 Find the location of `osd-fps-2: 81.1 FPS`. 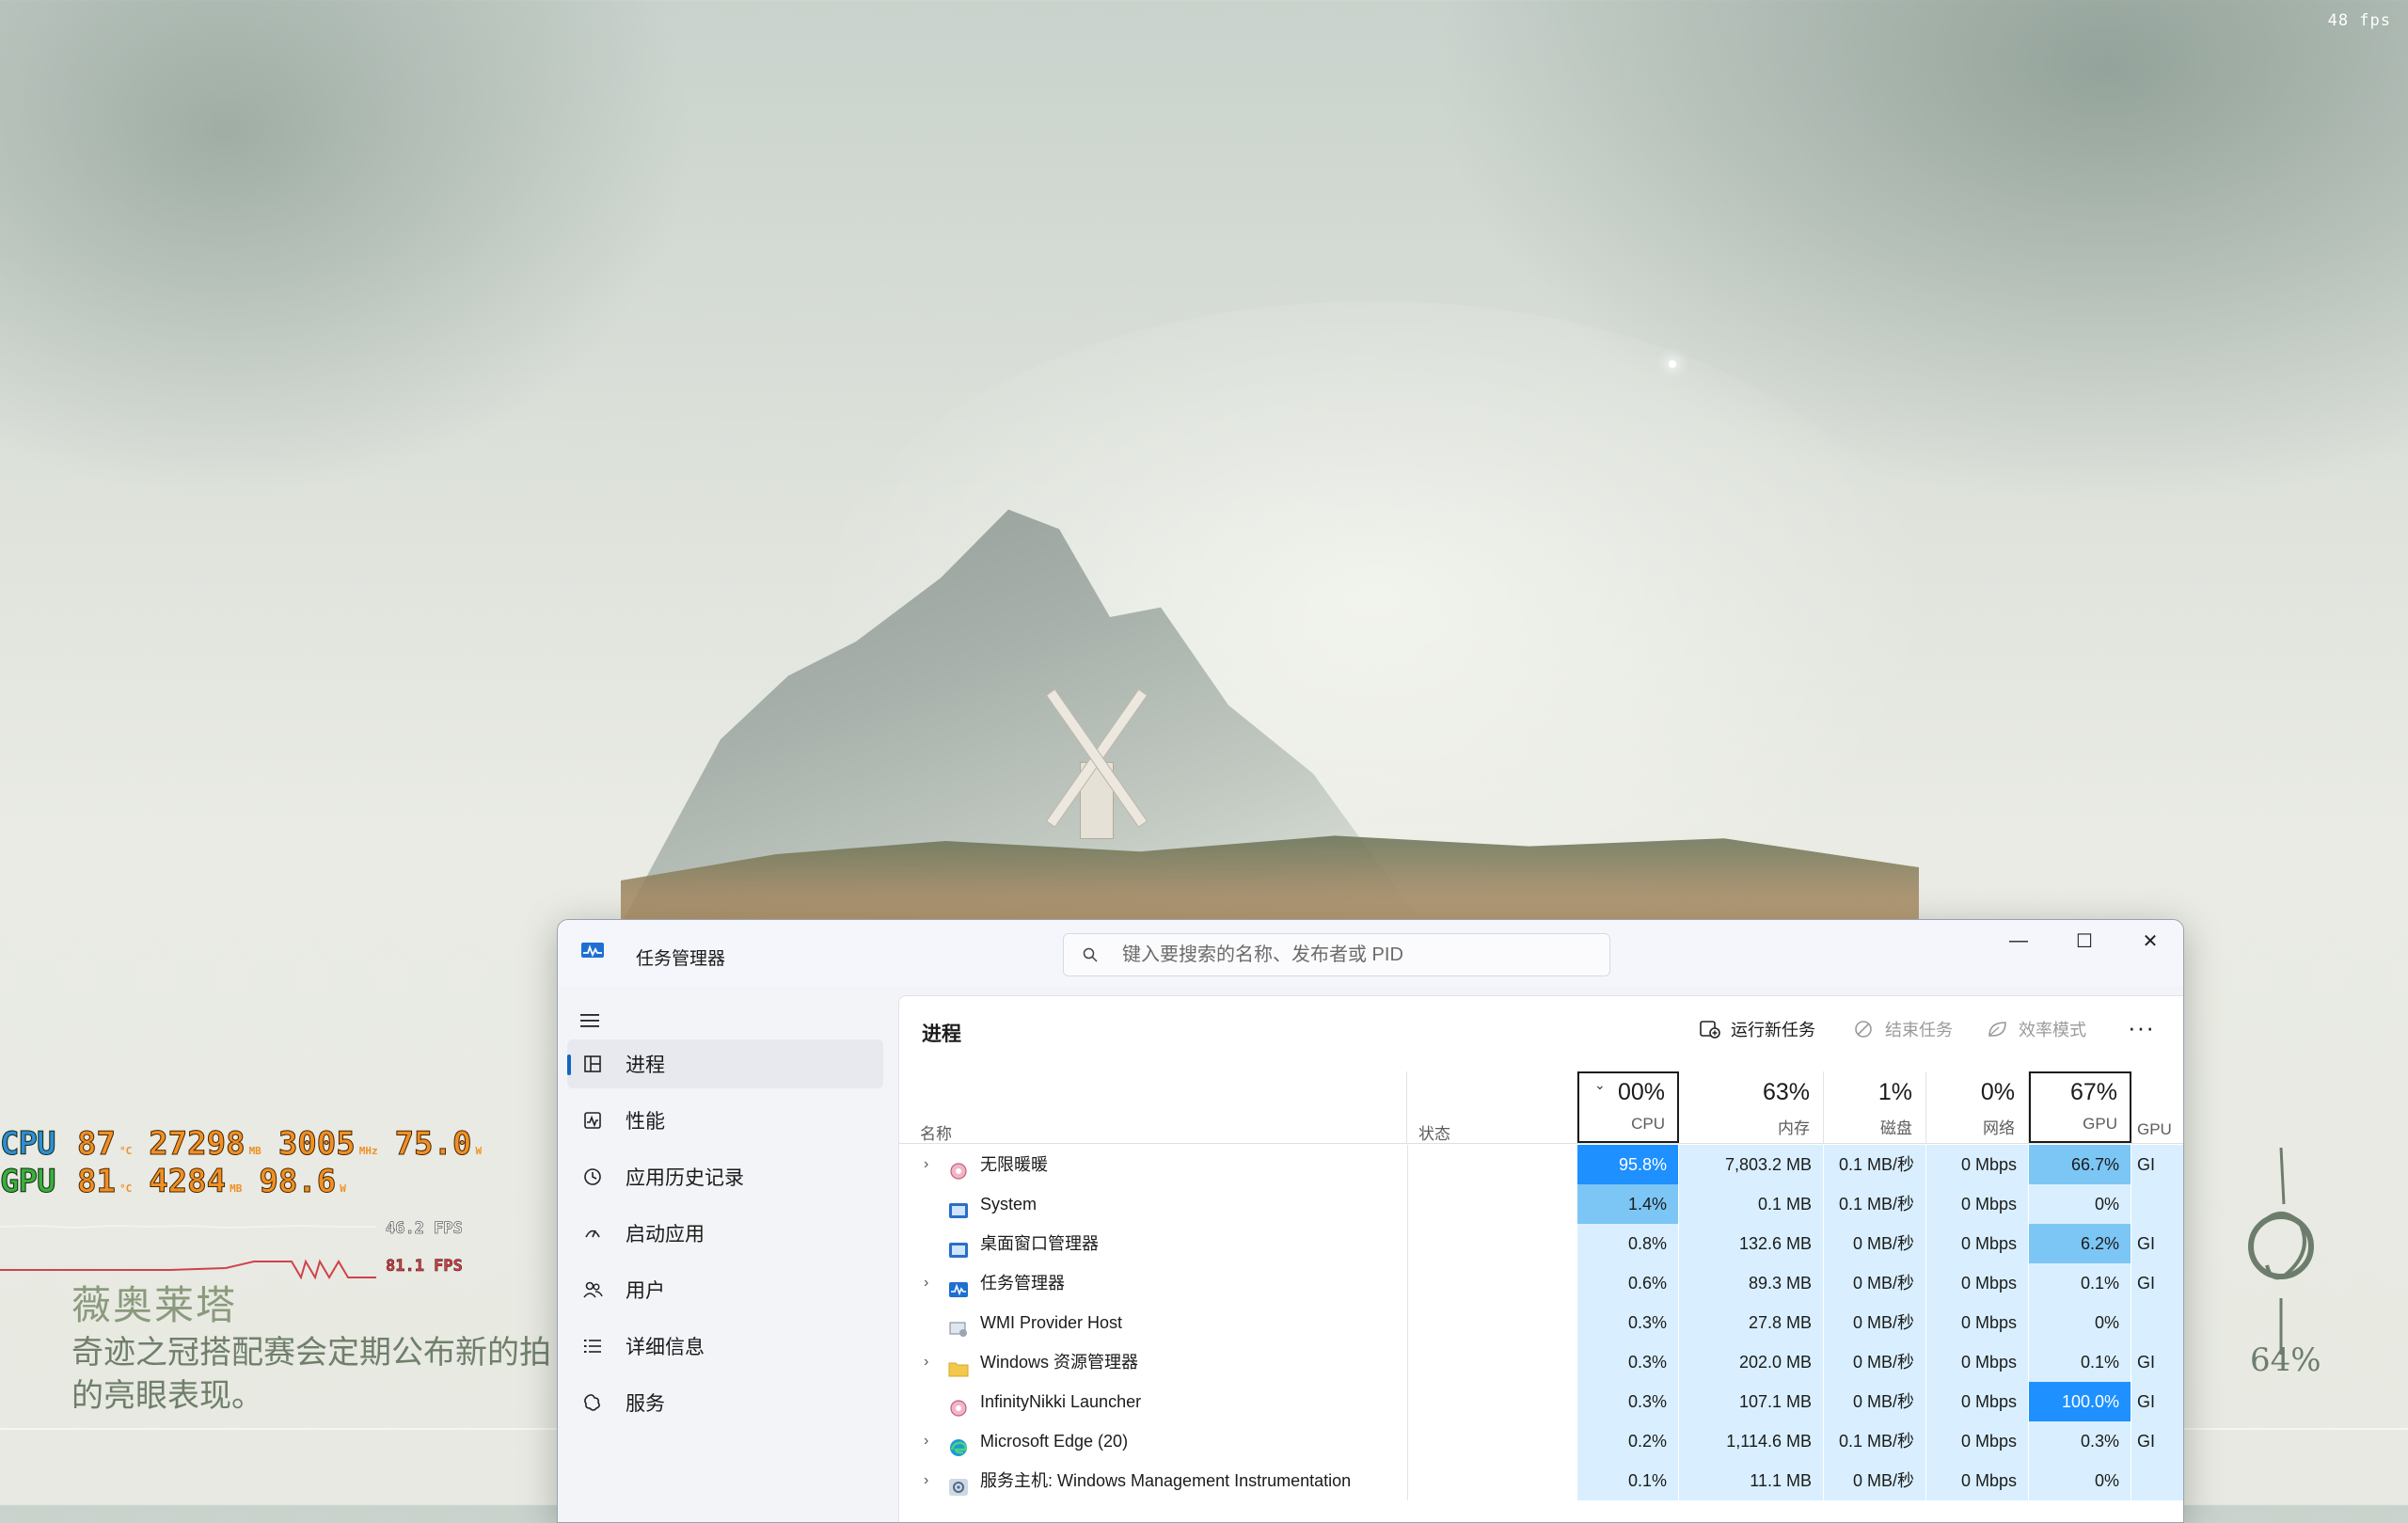

osd-fps-2: 81.1 FPS is located at coordinates (425, 1267).